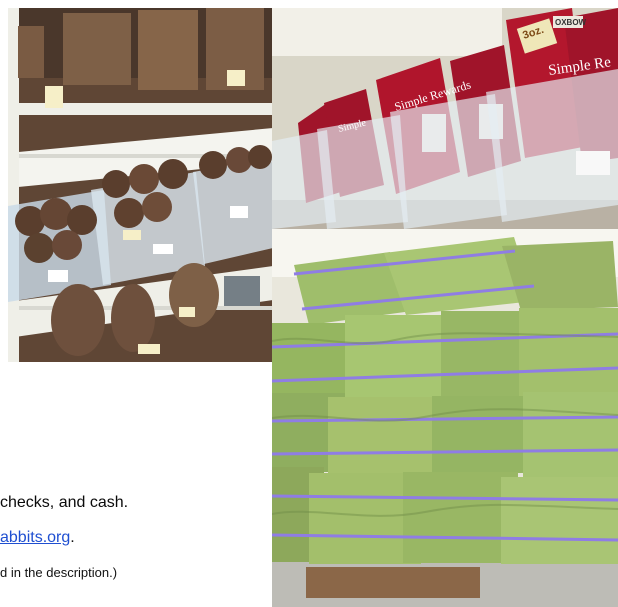 The image size is (618, 607). I want to click on website-period: ., so click(72, 537).